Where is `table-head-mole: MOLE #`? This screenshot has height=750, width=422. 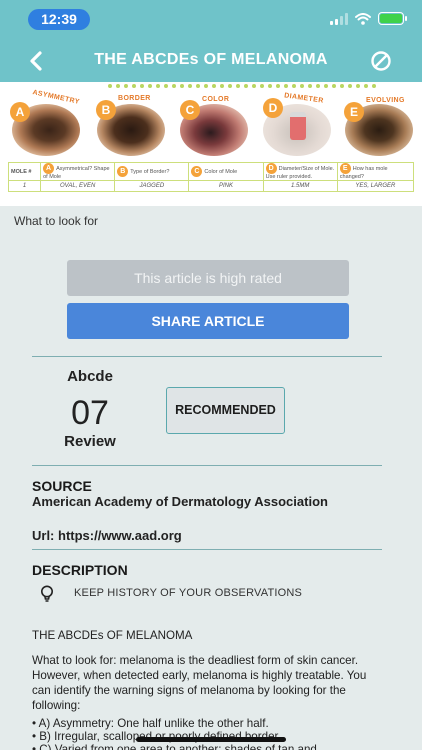 table-head-mole: MOLE # is located at coordinates (24, 171).